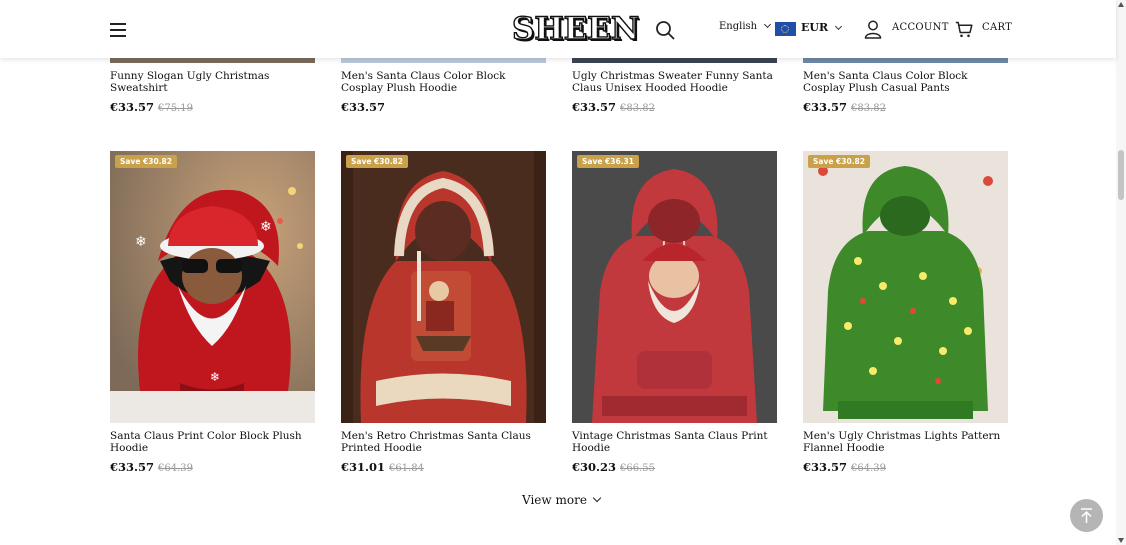  Describe the element at coordinates (176, 108) in the screenshot. I see `product-old-price: €75.19` at that location.